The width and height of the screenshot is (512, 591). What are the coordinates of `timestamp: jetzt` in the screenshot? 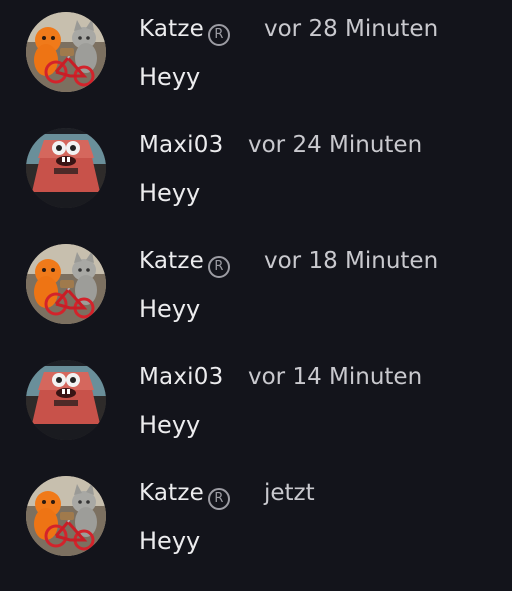 It's located at (289, 493).